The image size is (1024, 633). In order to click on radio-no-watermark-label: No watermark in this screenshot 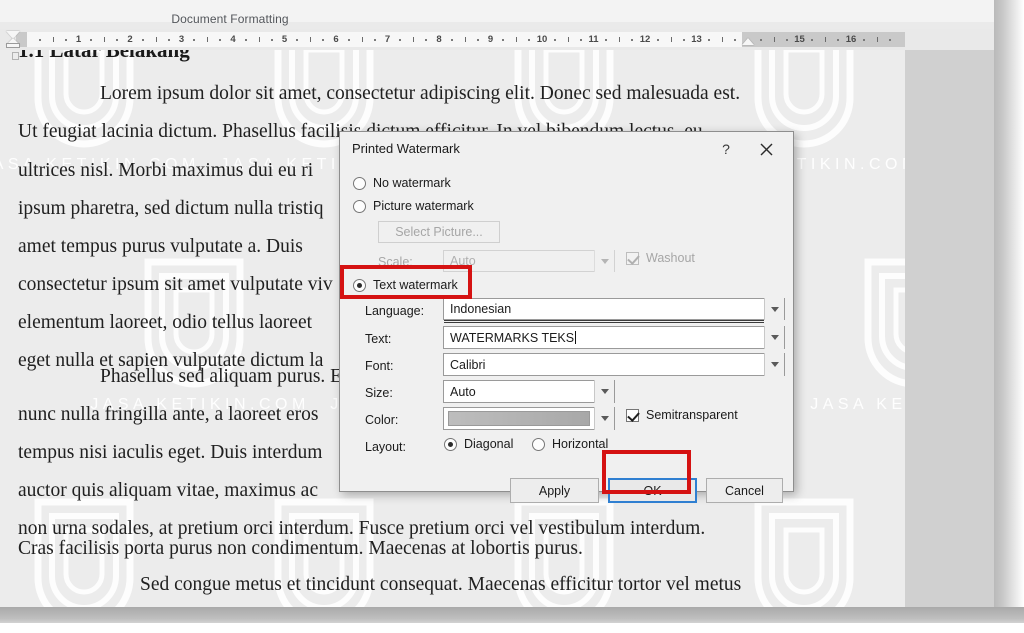, I will do `click(412, 183)`.